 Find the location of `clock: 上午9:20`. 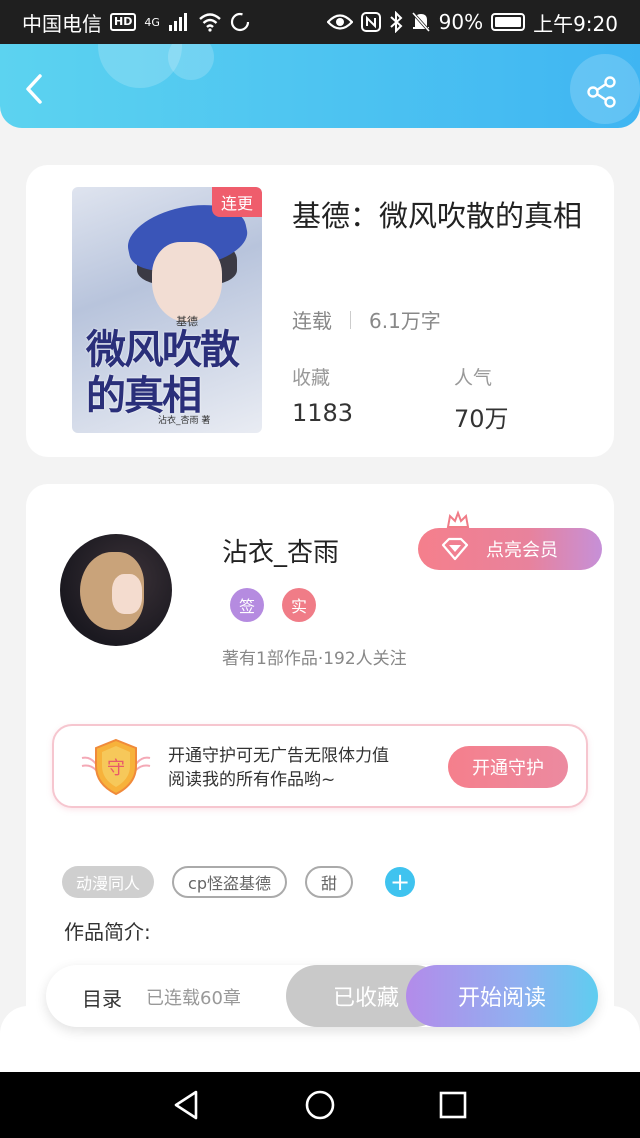

clock: 上午9:20 is located at coordinates (575, 23).